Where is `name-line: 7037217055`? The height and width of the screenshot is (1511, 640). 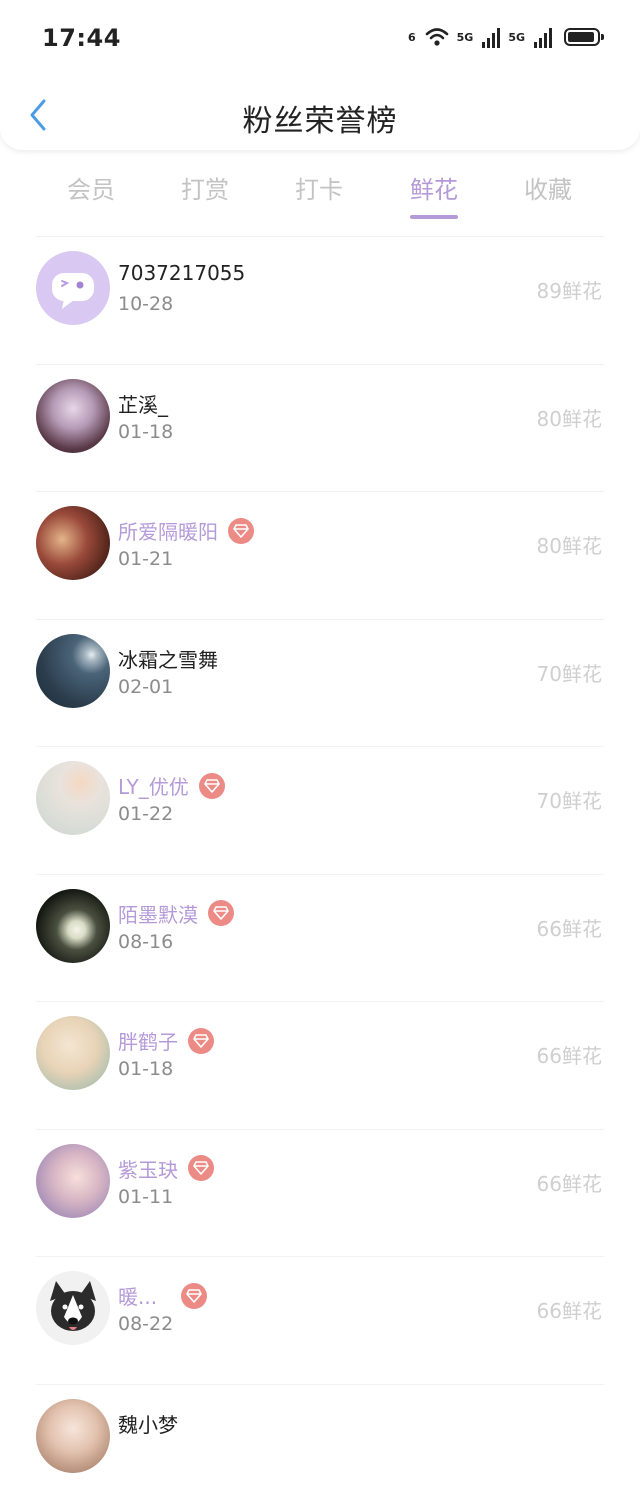 name-line: 7037217055 is located at coordinates (181, 273).